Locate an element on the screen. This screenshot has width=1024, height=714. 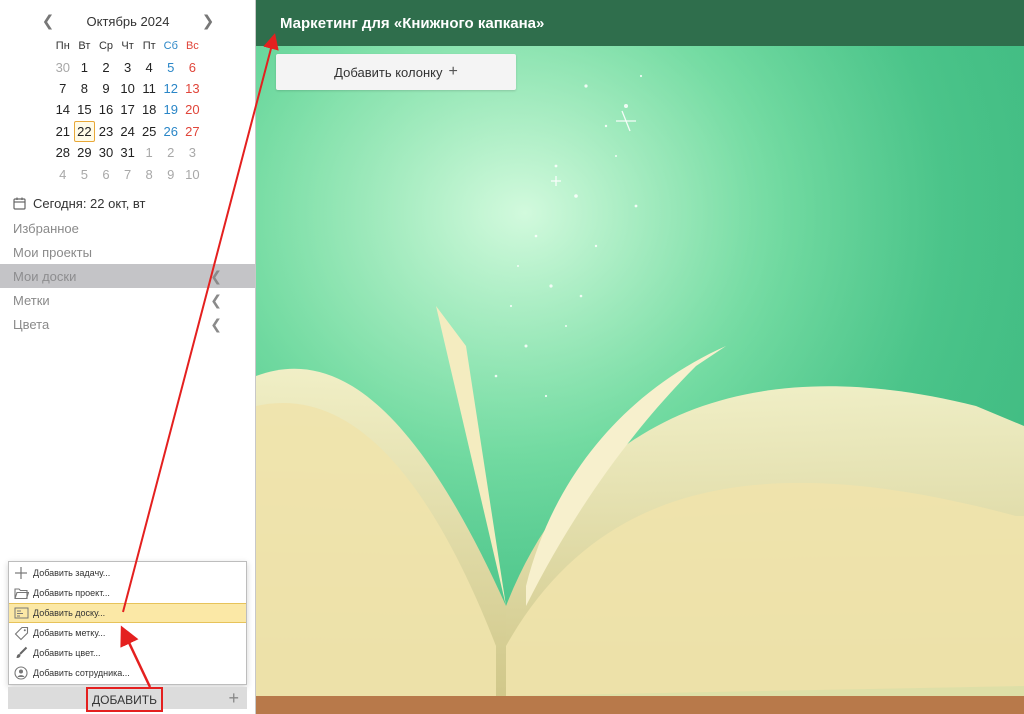
sidebar-item-colors: Цвета ❮ is located at coordinates (127, 324).